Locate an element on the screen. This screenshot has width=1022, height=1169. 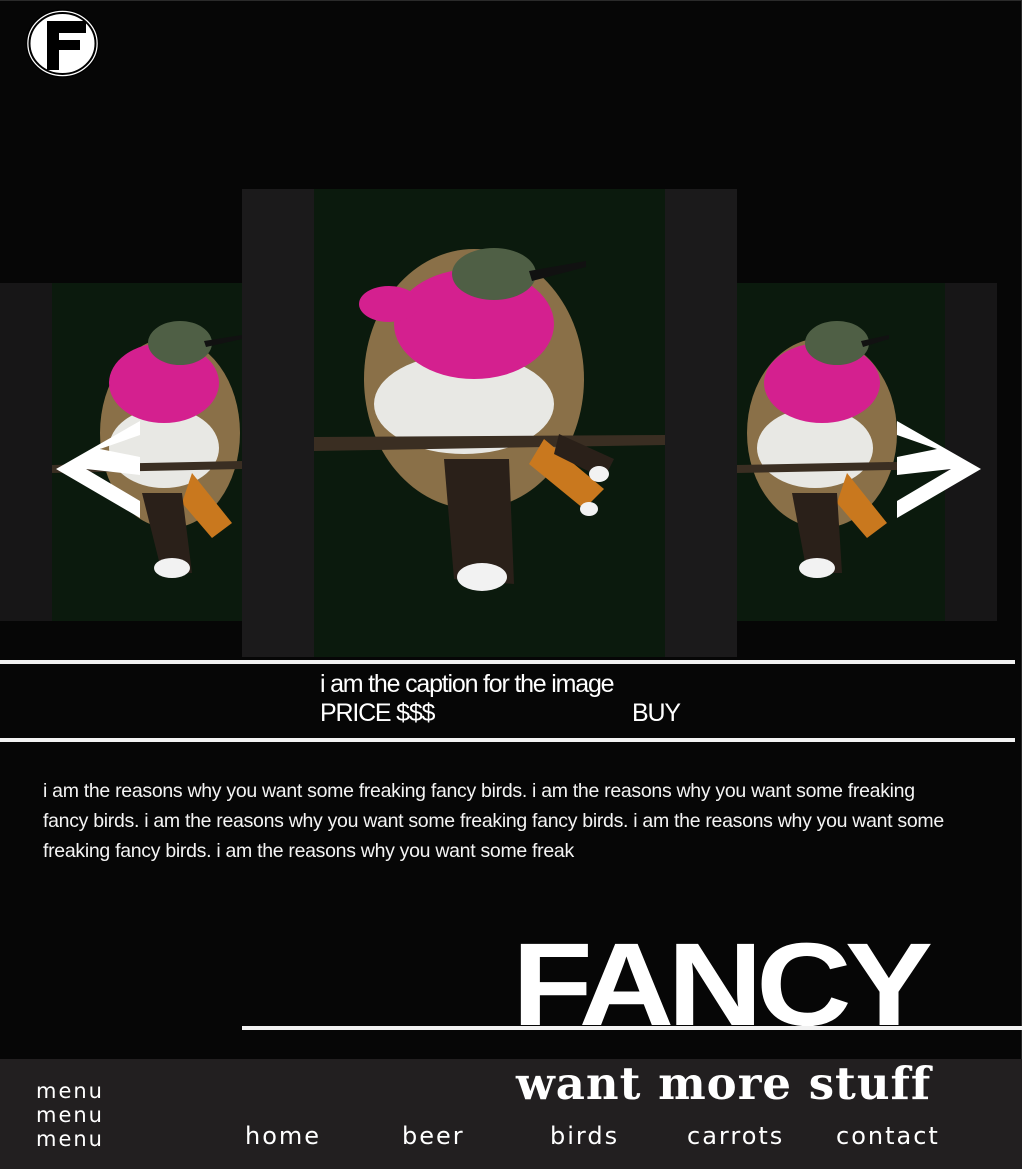
brand-divider is located at coordinates (632, 1028).